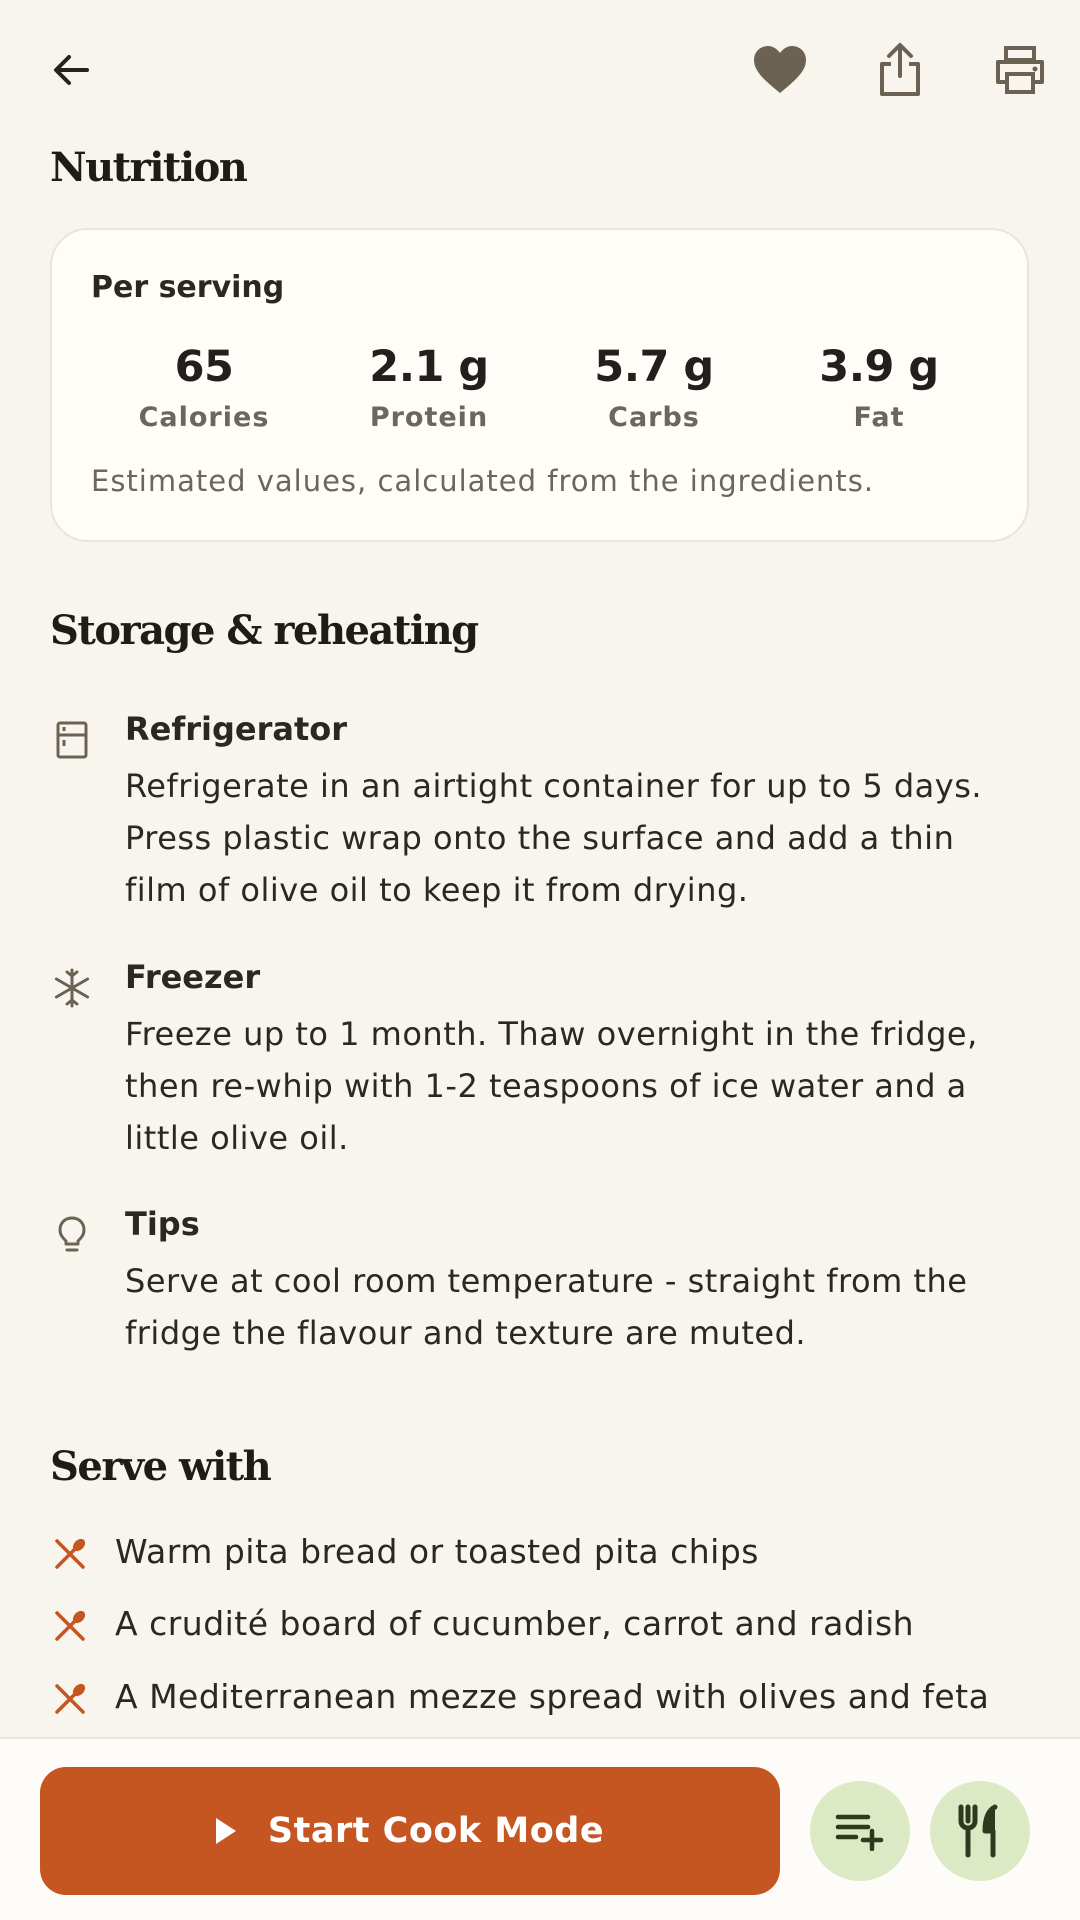 The image size is (1080, 1920). I want to click on top-toolbar, so click(540, 70).